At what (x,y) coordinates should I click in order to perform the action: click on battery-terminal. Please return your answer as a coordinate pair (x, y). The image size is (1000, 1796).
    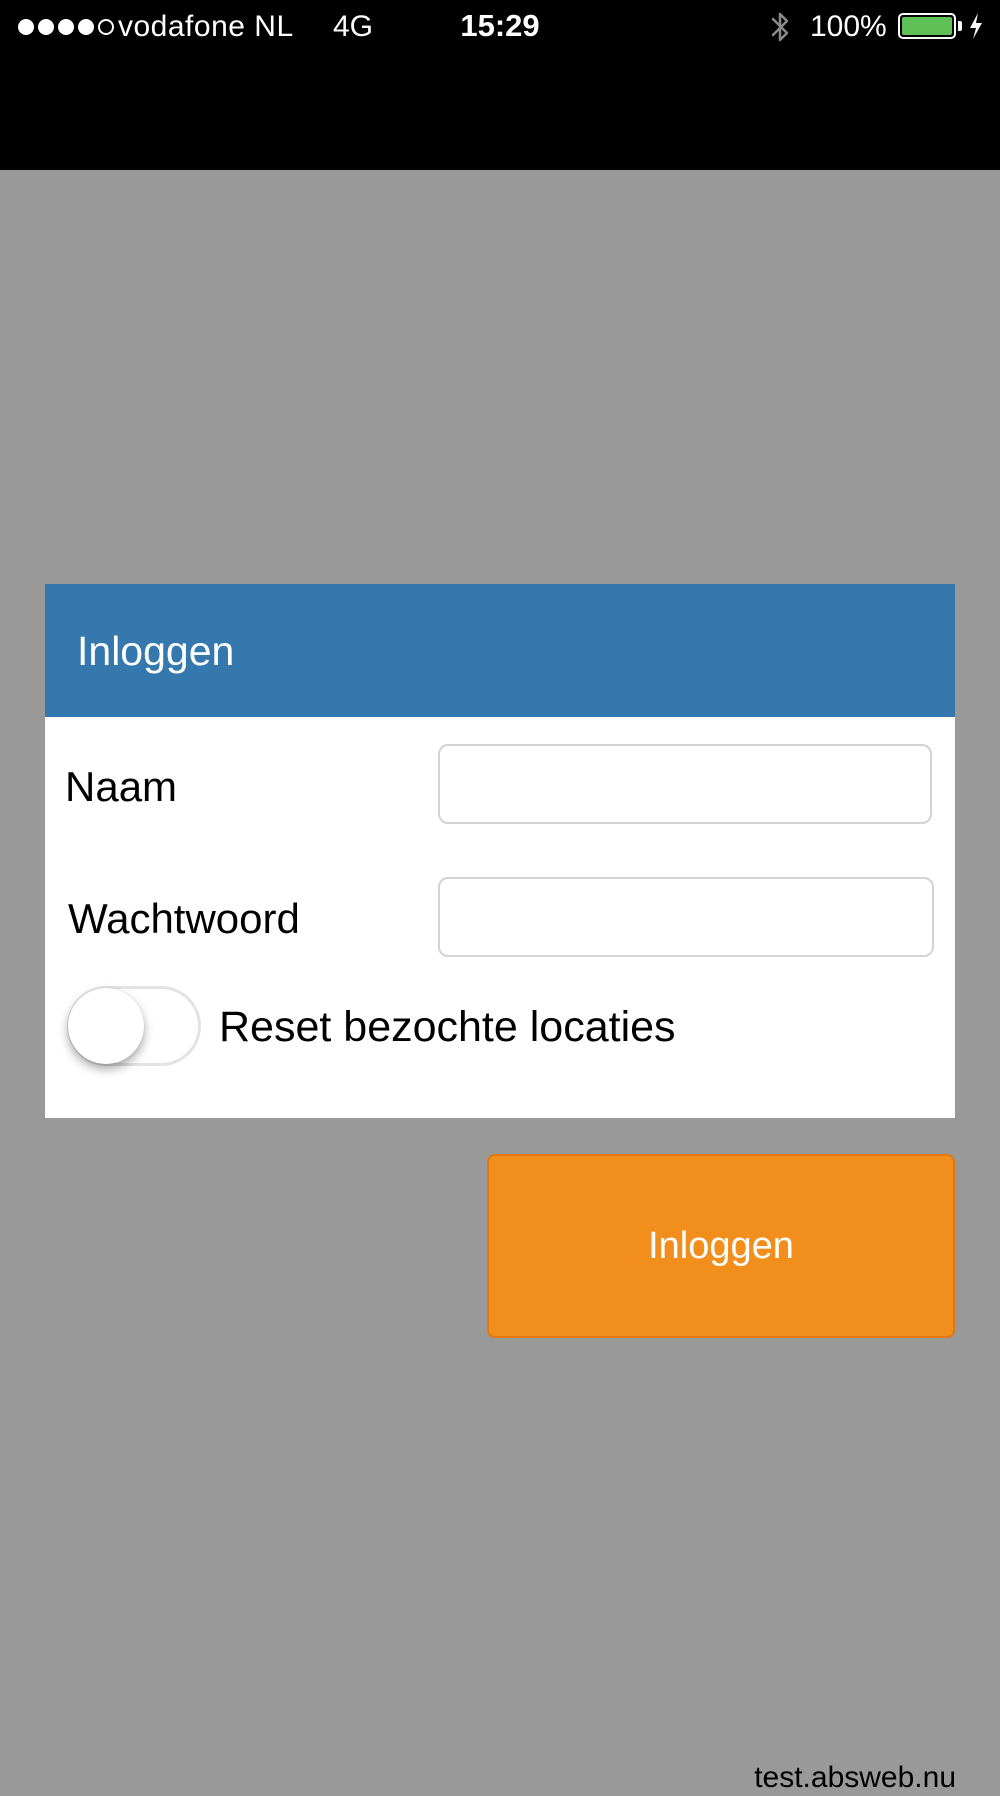
    Looking at the image, I should click on (960, 26).